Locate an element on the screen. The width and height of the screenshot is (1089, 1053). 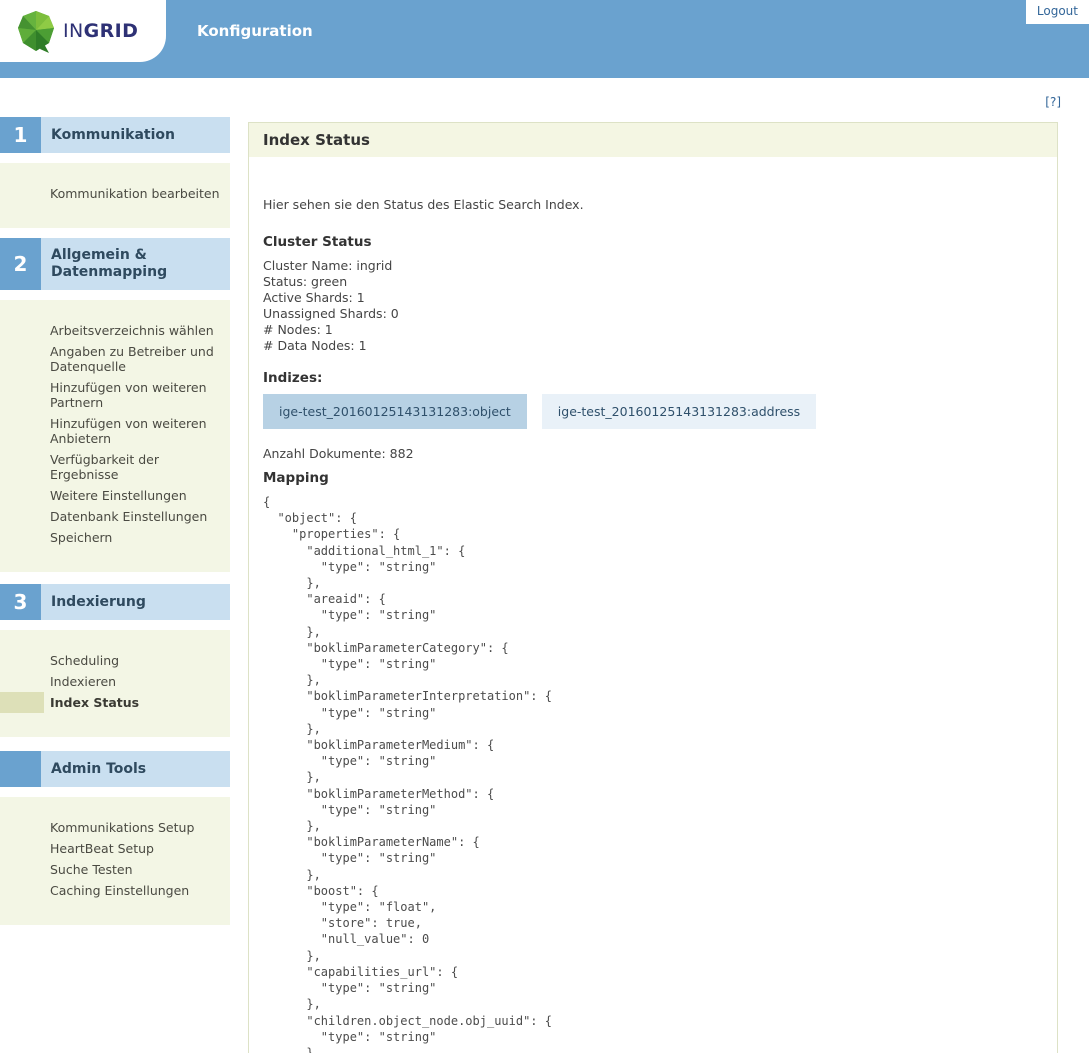
sidebar-section-admin-tools: Admin Tools is located at coordinates (115, 769).